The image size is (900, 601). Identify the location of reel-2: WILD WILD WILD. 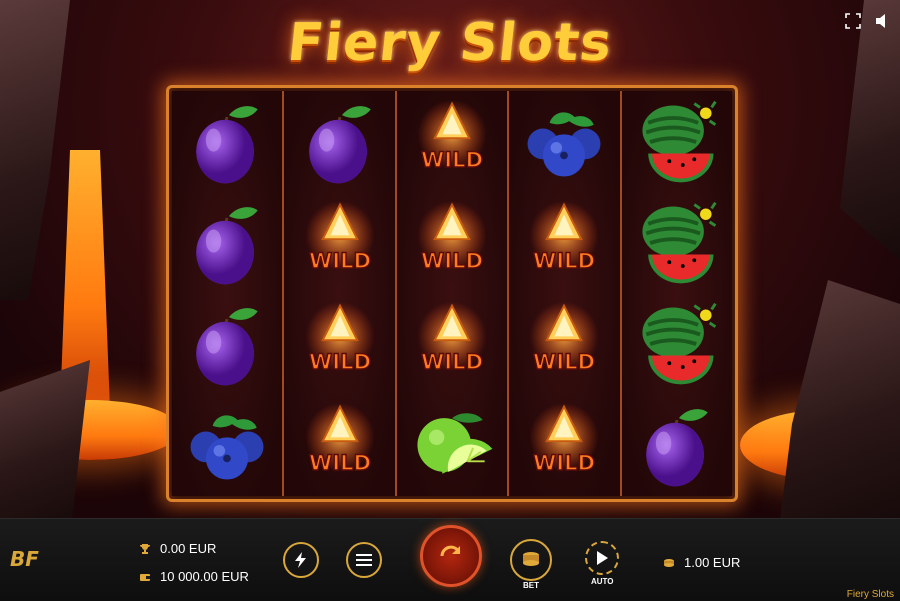
(340, 293).